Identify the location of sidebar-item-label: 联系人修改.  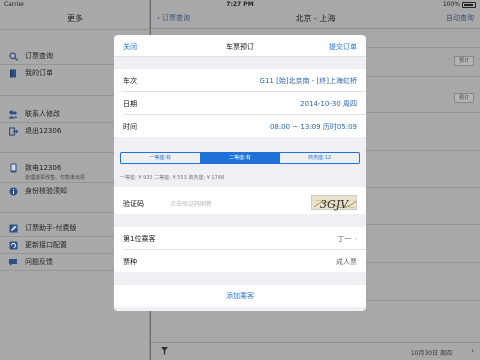
(42, 114).